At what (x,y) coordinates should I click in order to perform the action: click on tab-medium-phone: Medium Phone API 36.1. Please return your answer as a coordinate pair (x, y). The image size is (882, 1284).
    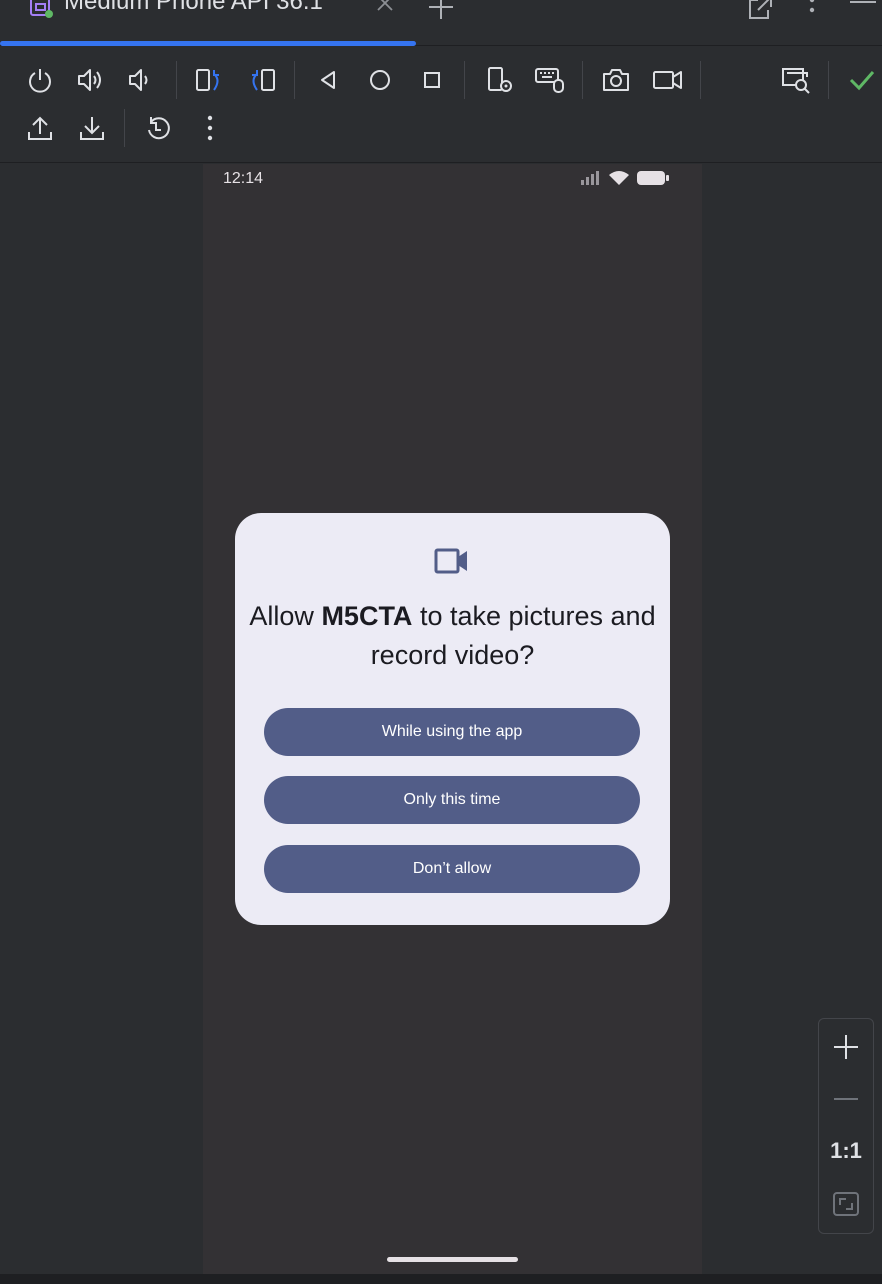
    Looking at the image, I should click on (208, 23).